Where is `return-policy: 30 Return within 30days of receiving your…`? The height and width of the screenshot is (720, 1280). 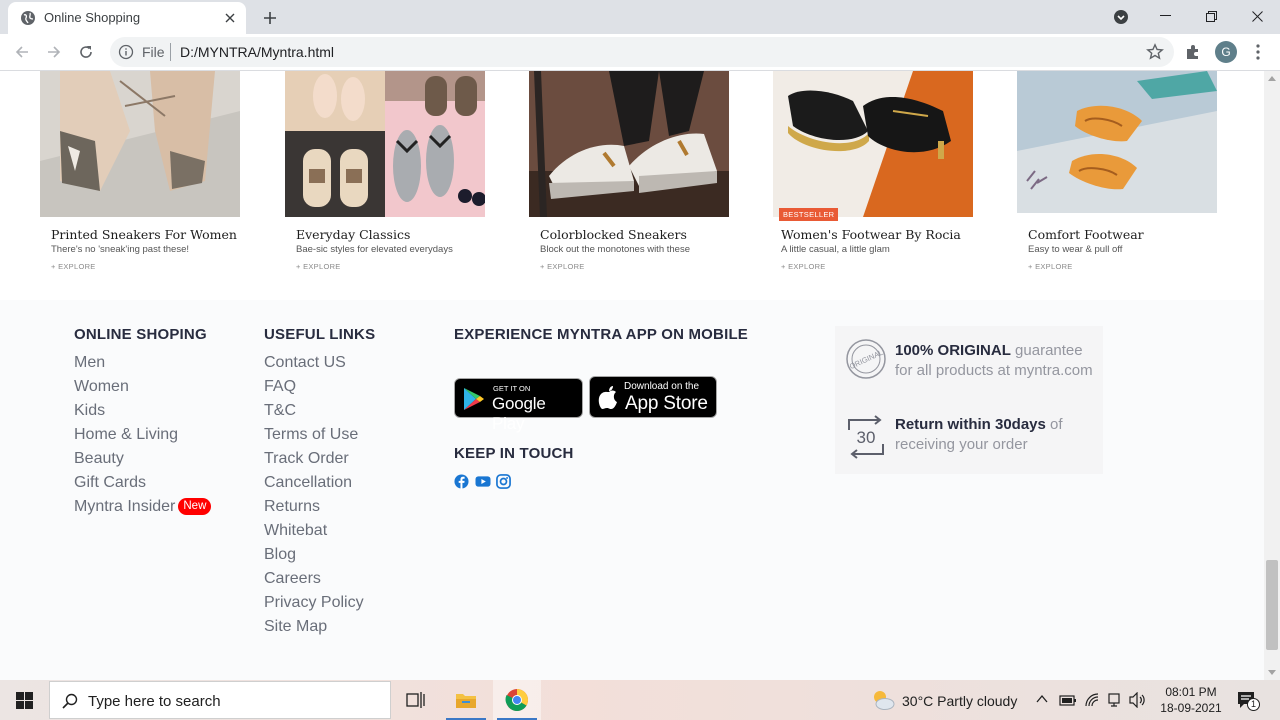 return-policy: 30 Return within 30days of receiving your… is located at coordinates (970, 436).